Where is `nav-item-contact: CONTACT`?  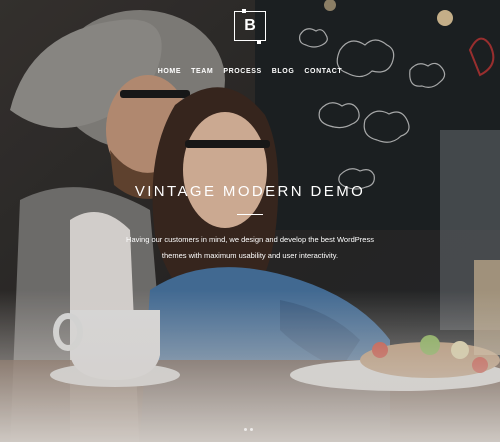 nav-item-contact: CONTACT is located at coordinates (323, 71).